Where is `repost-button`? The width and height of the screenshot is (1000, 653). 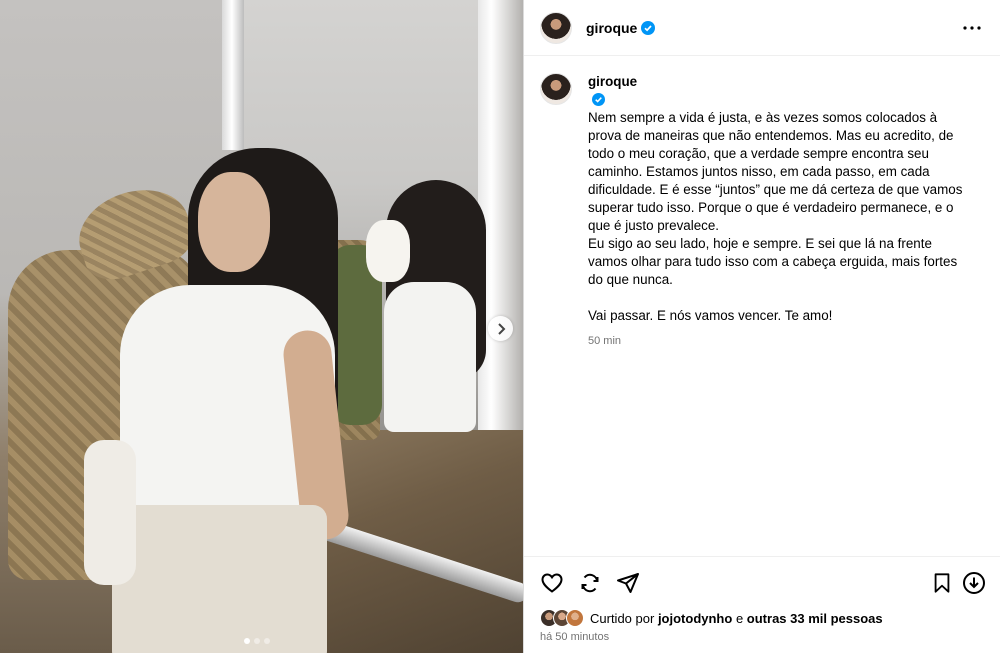
repost-button is located at coordinates (590, 583).